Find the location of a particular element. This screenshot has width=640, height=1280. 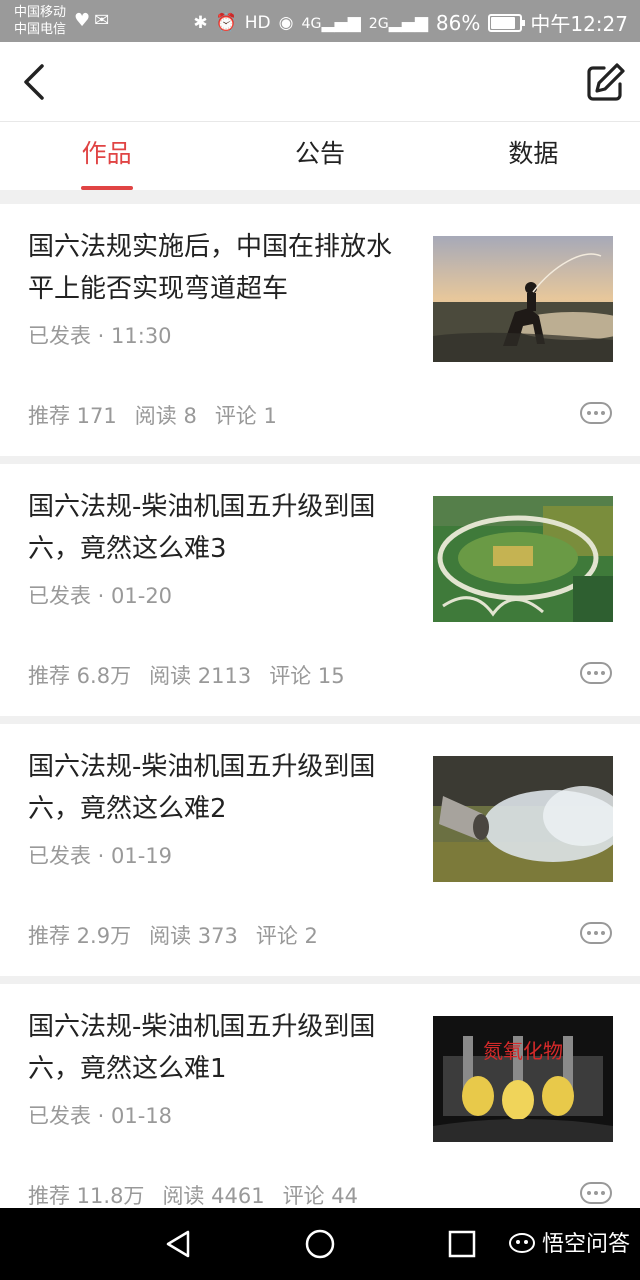

read-count: 阅读 4461 is located at coordinates (213, 1196).